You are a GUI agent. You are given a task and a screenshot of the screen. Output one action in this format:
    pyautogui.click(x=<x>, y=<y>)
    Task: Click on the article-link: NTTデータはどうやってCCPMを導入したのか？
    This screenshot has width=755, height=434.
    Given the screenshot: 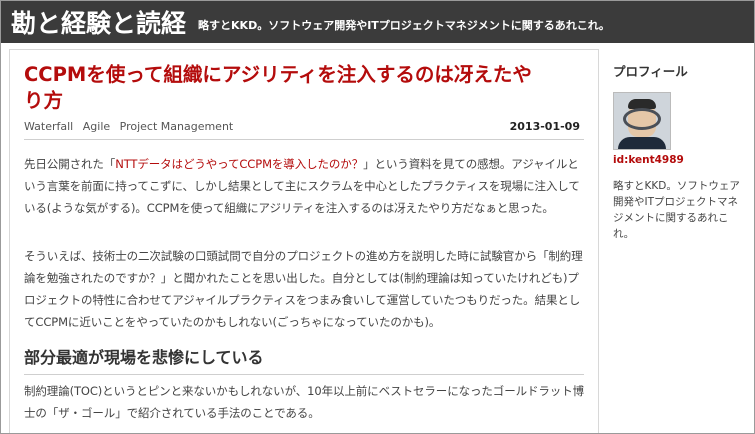 What is the action you would take?
    pyautogui.click(x=239, y=164)
    